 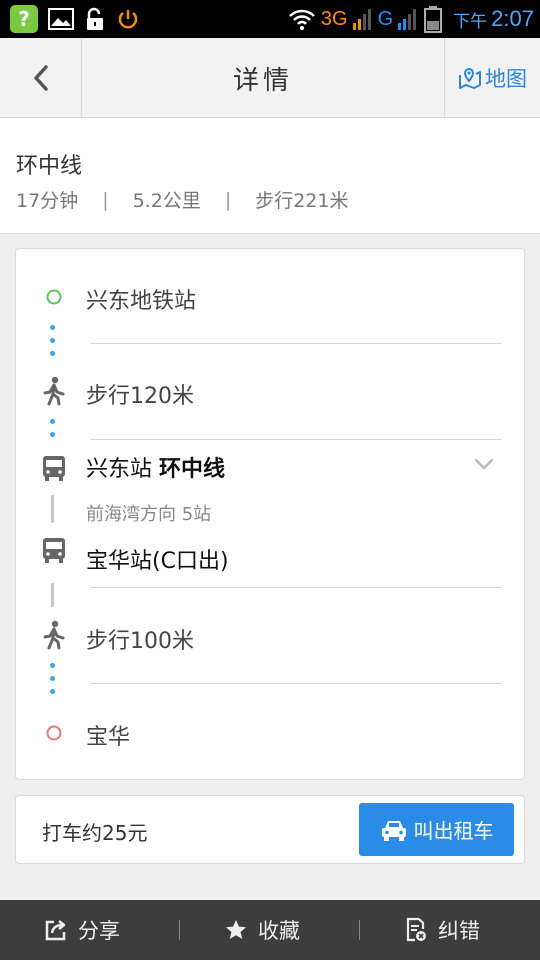 What do you see at coordinates (128, 19) in the screenshot?
I see `power-icon` at bounding box center [128, 19].